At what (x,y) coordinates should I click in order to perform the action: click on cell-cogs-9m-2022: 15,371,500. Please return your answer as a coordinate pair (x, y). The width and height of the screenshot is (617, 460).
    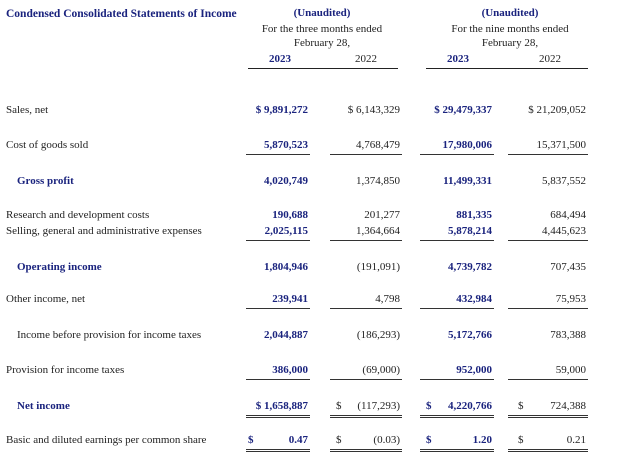
    Looking at the image, I should click on (561, 145).